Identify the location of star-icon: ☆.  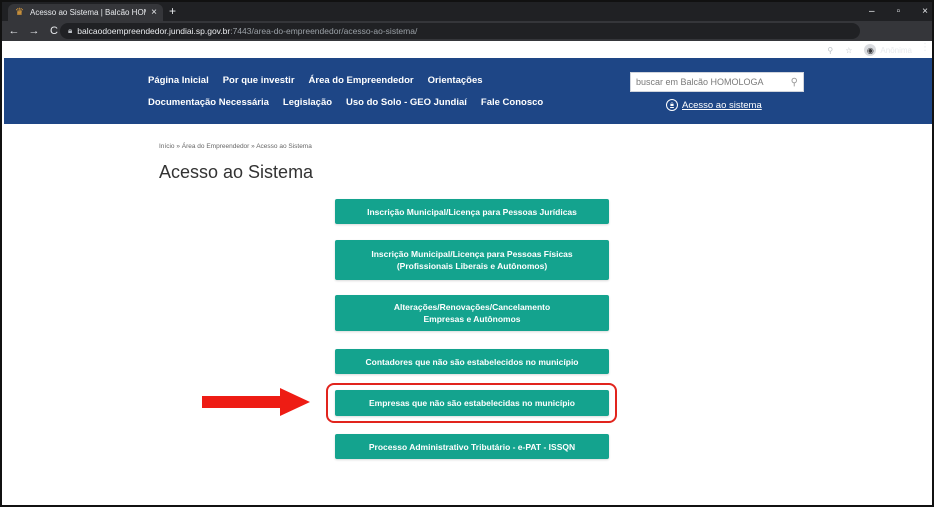
(848, 50).